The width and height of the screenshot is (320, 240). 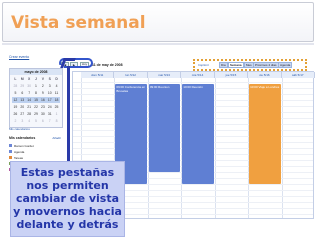 I want to click on hour-line, so click(x=193, y=82).